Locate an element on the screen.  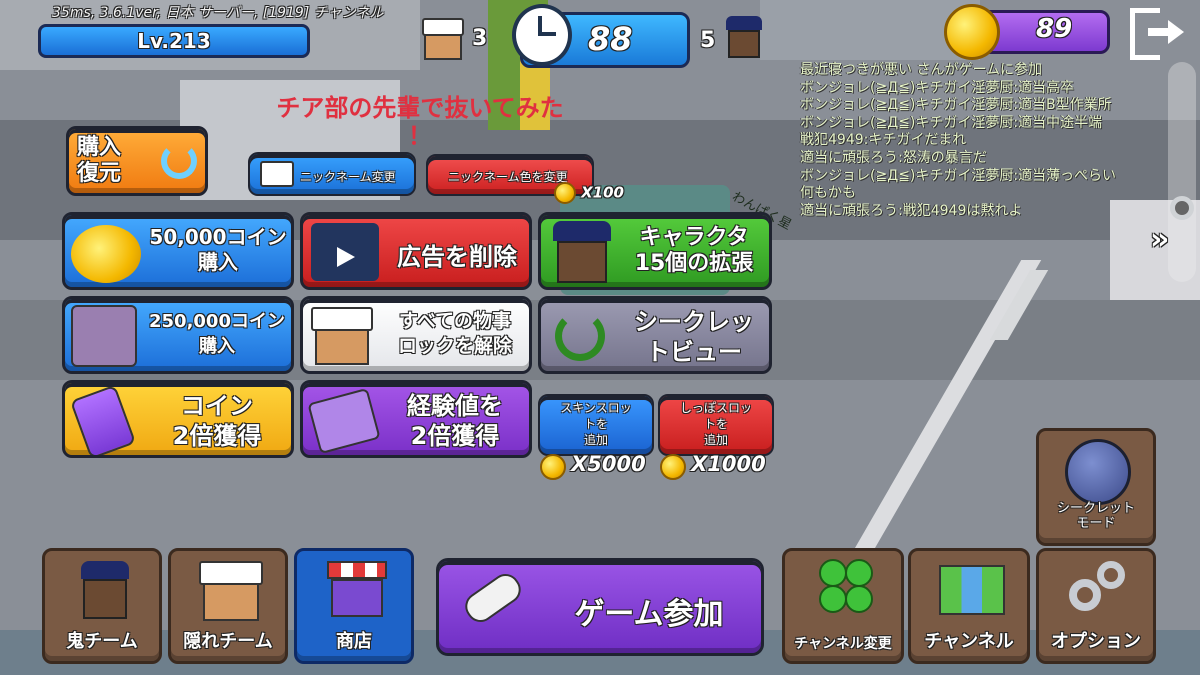
options-label: オプション is located at coordinates (1096, 641).